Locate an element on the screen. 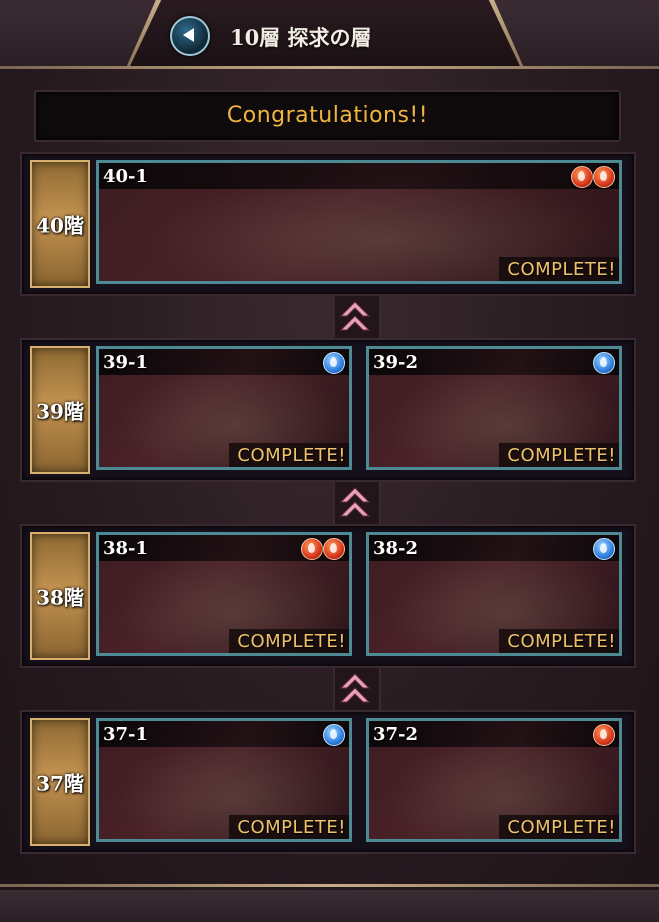 Image resolution: width=659 pixels, height=922 pixels. stage-card-39-1: 39-1 COMPLETE! is located at coordinates (224, 408).